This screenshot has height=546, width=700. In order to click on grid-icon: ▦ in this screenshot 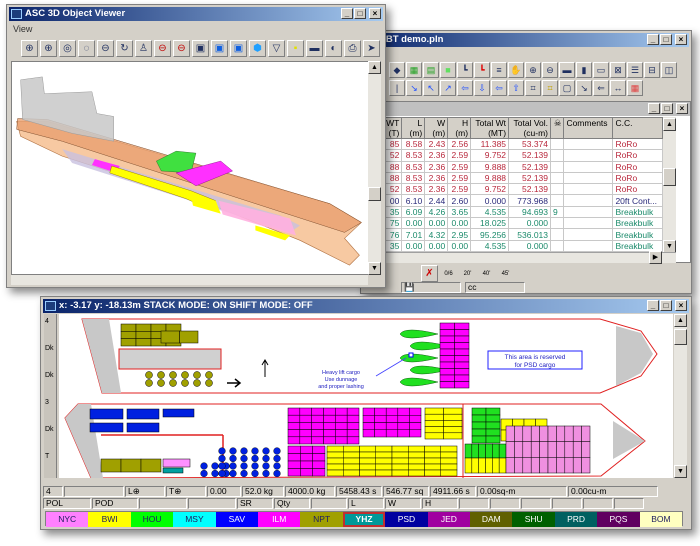, I will do `click(414, 70)`.